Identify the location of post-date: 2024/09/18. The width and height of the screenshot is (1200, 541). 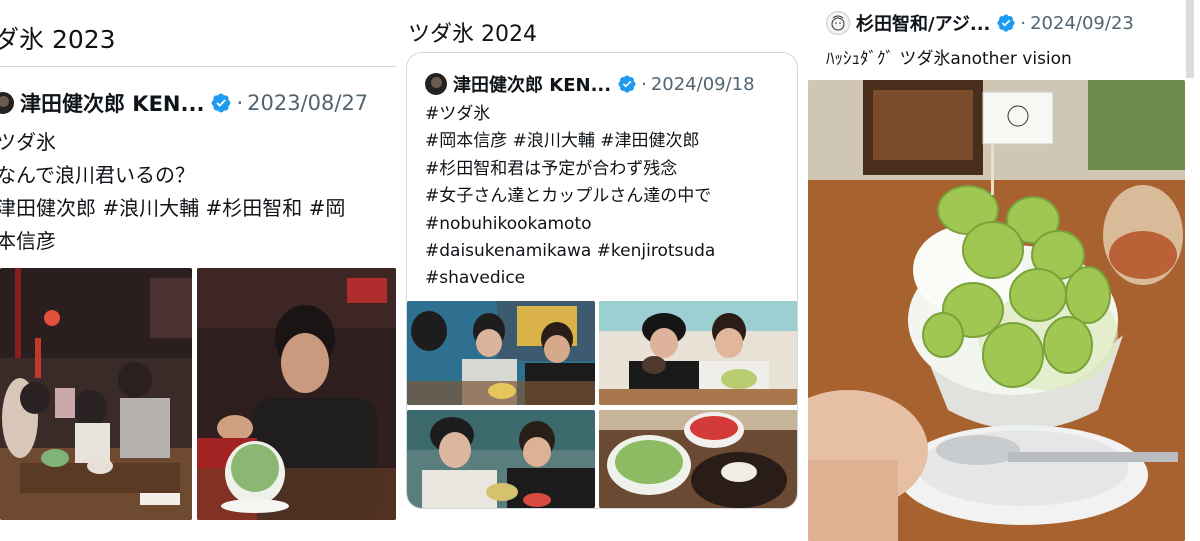
(703, 84).